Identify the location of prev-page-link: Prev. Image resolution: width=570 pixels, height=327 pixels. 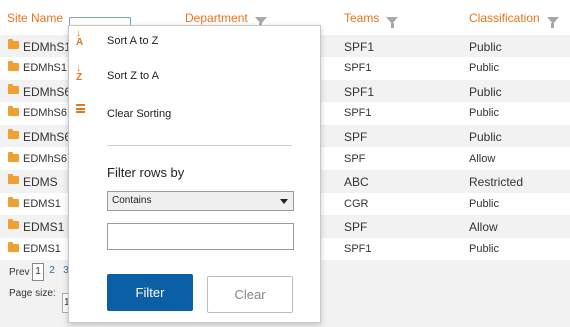
(19, 272).